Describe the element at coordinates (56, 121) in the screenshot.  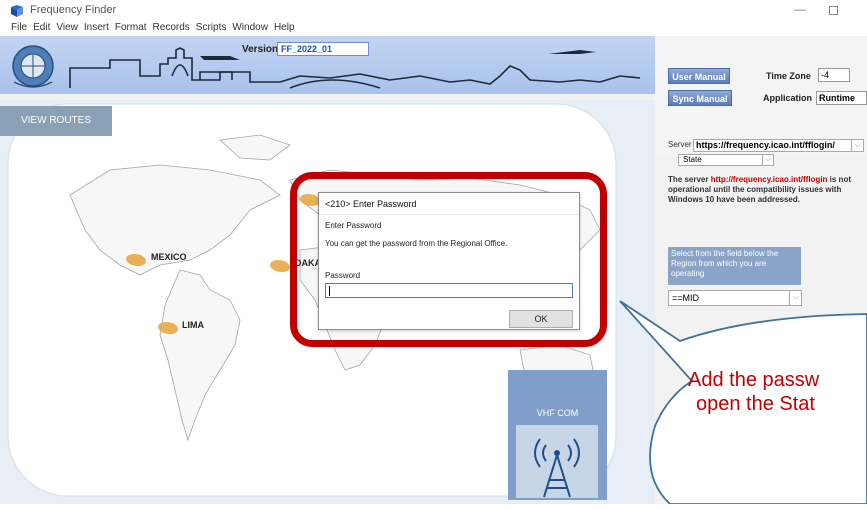
I see `view-routes-button: VIEW ROUTES` at that location.